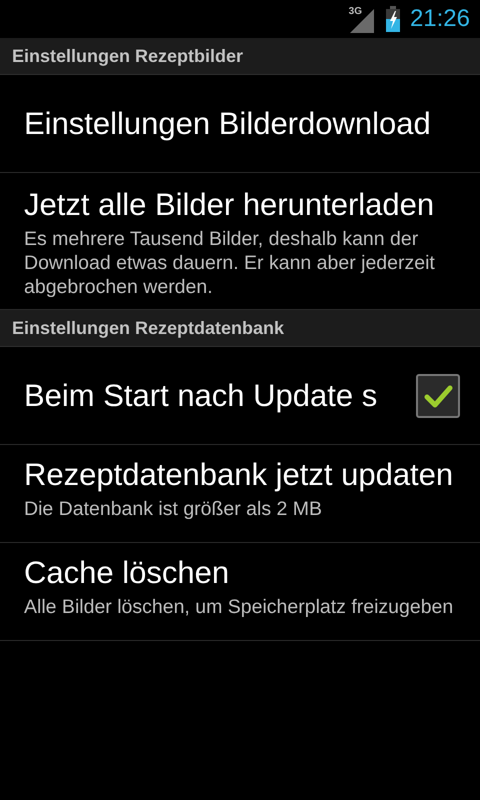  Describe the element at coordinates (174, 509) in the screenshot. I see `preference-summary: Die Datenbank ist größer als 2 MB` at that location.